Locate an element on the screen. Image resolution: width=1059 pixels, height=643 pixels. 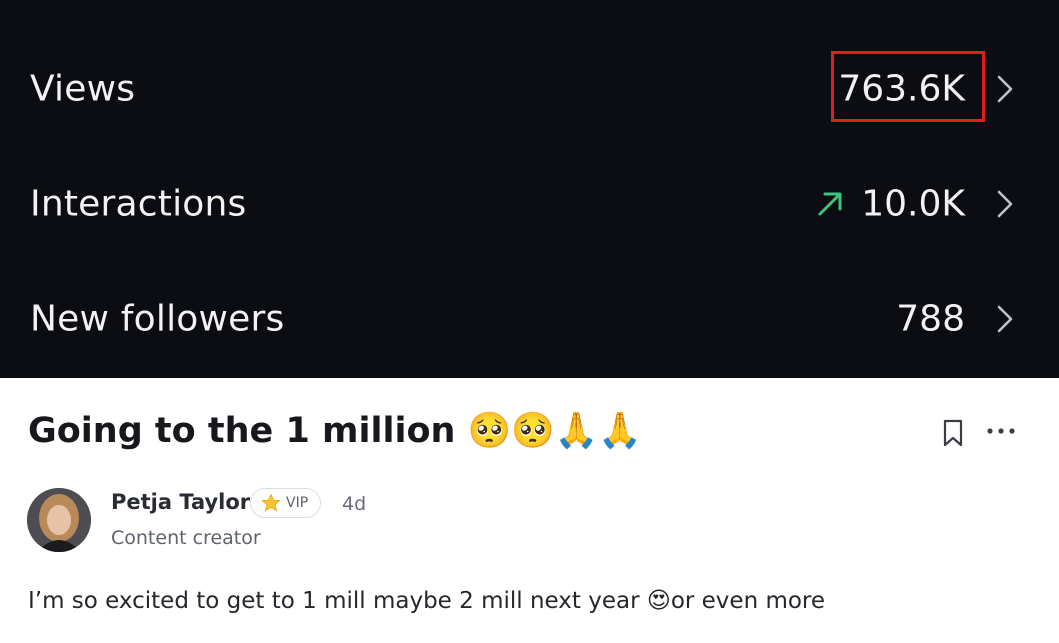
avatar-image is located at coordinates (59, 520).